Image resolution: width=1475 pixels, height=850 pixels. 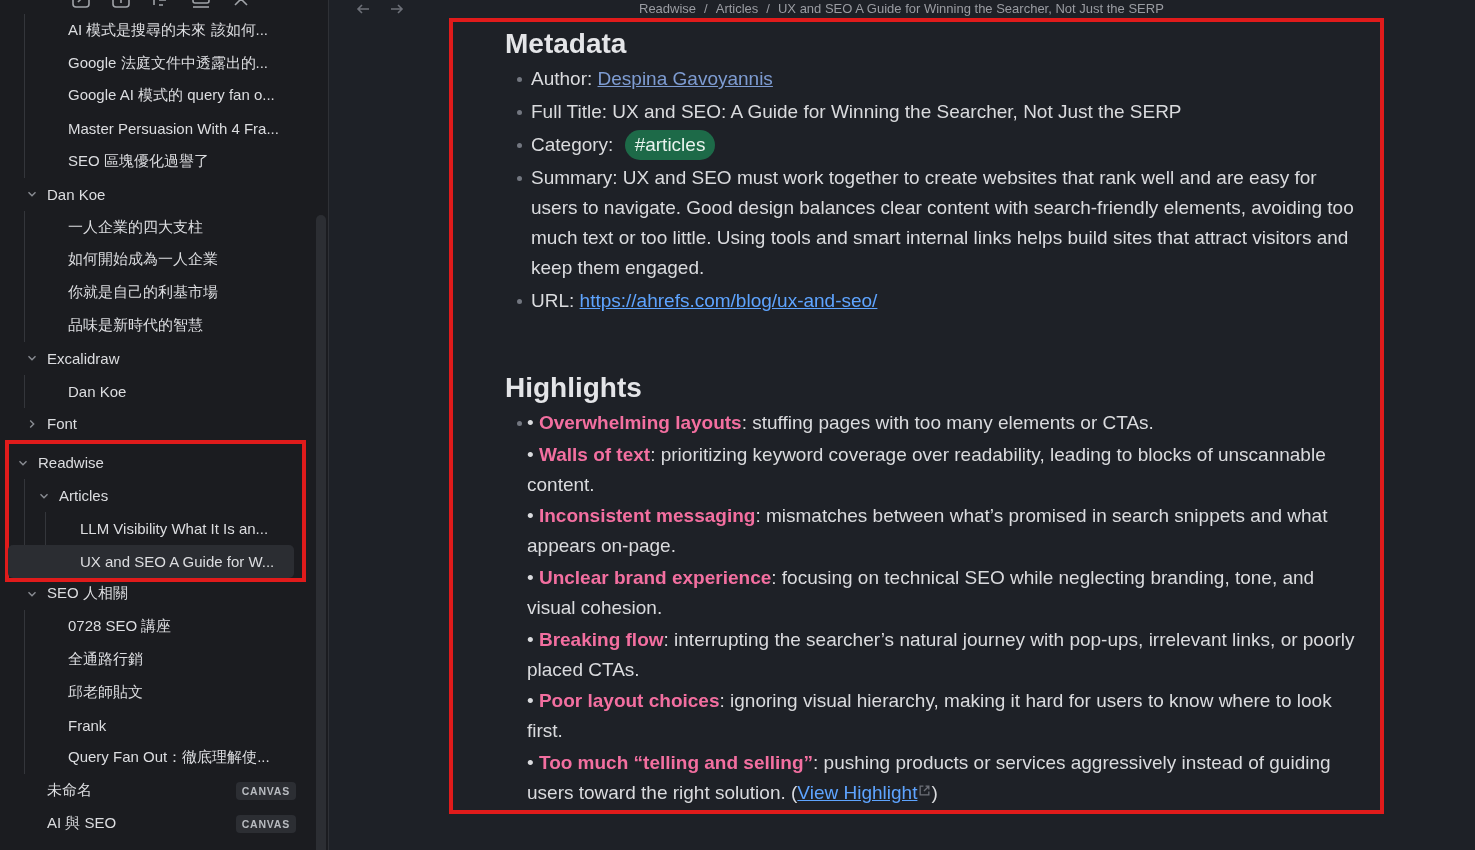 I want to click on external-link-icon, so click(x=925, y=791).